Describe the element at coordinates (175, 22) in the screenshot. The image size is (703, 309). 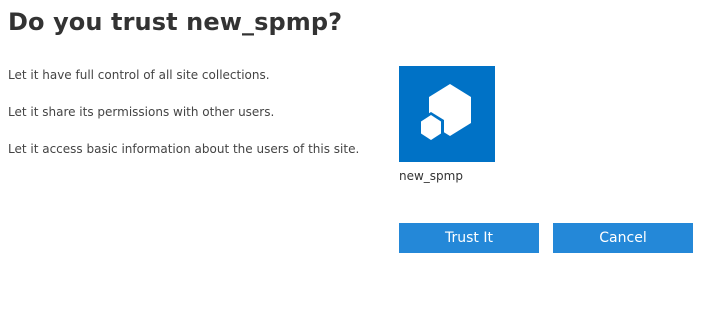
I see `page-title: Do you trust new_spmp?` at that location.